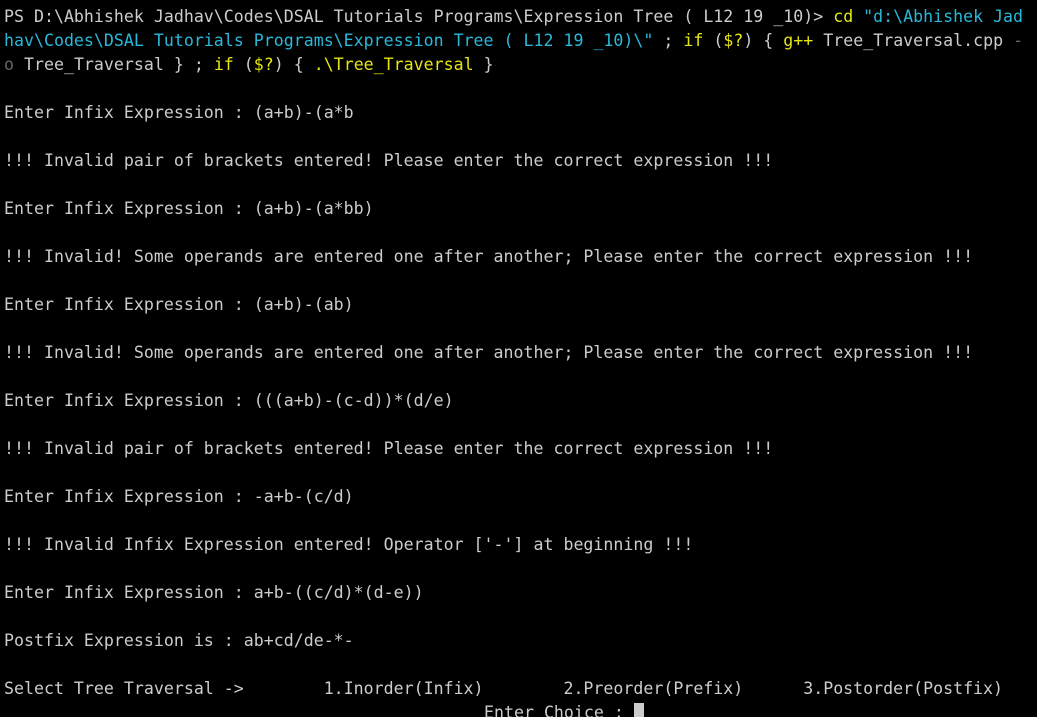 The image size is (1037, 717). Describe the element at coordinates (559, 710) in the screenshot. I see `choice-prompt: Enter Choice :` at that location.